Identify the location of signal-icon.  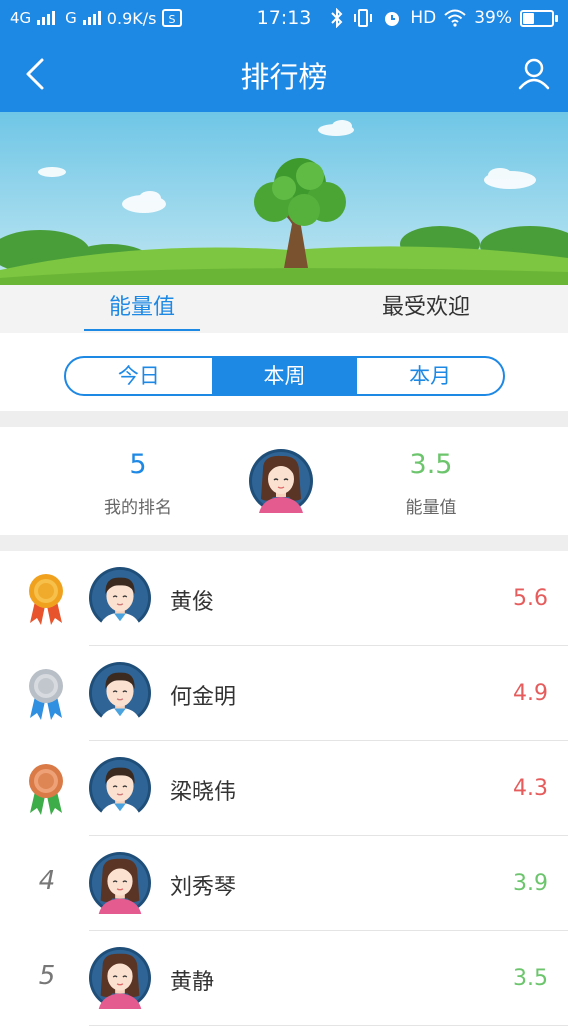
(46, 18).